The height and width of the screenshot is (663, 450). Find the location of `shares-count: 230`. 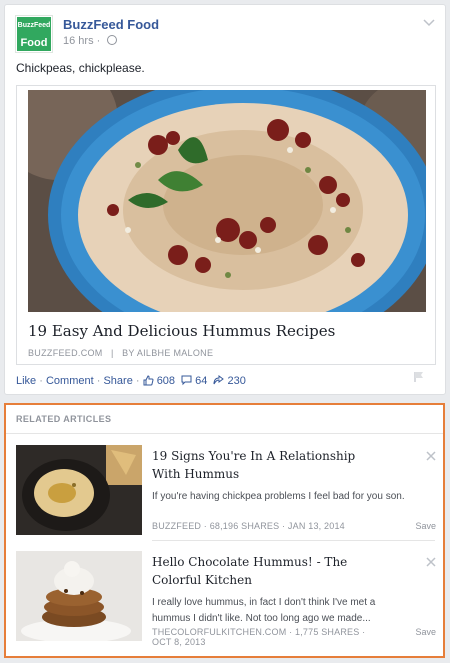

shares-count: 230 is located at coordinates (237, 381).